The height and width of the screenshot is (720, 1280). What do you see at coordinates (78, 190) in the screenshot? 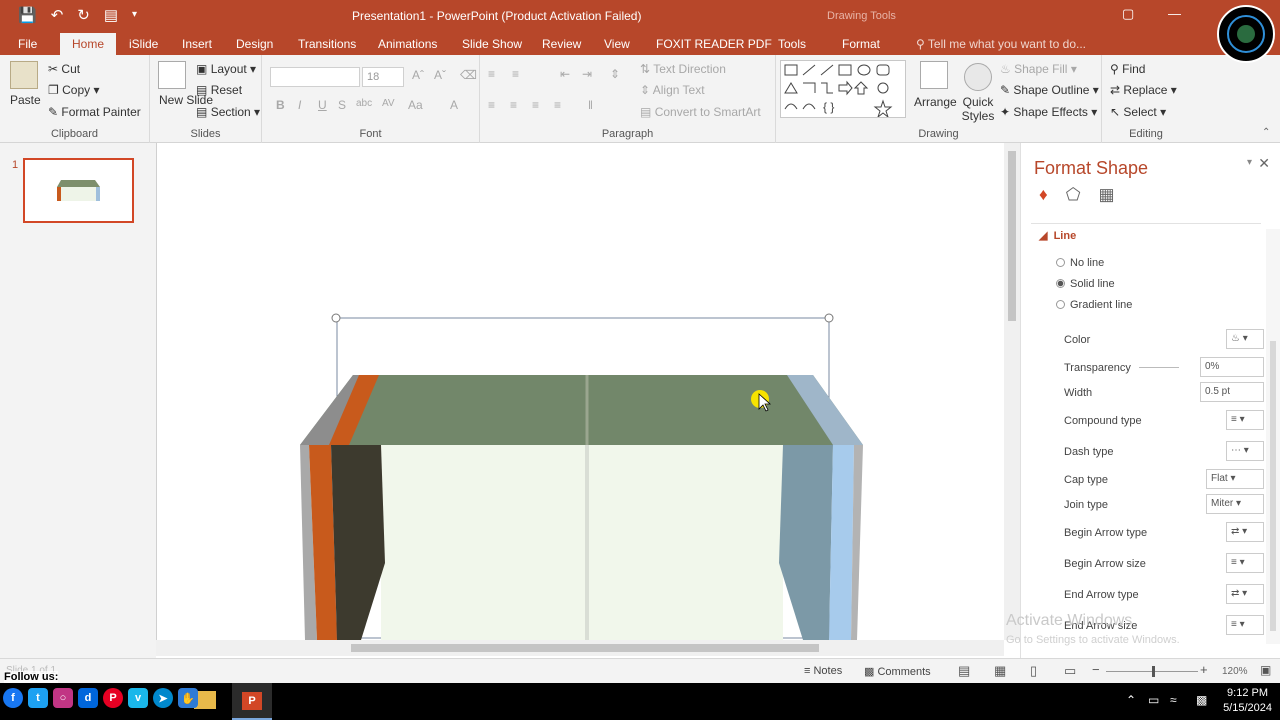
I see `slide-thumbnail` at bounding box center [78, 190].